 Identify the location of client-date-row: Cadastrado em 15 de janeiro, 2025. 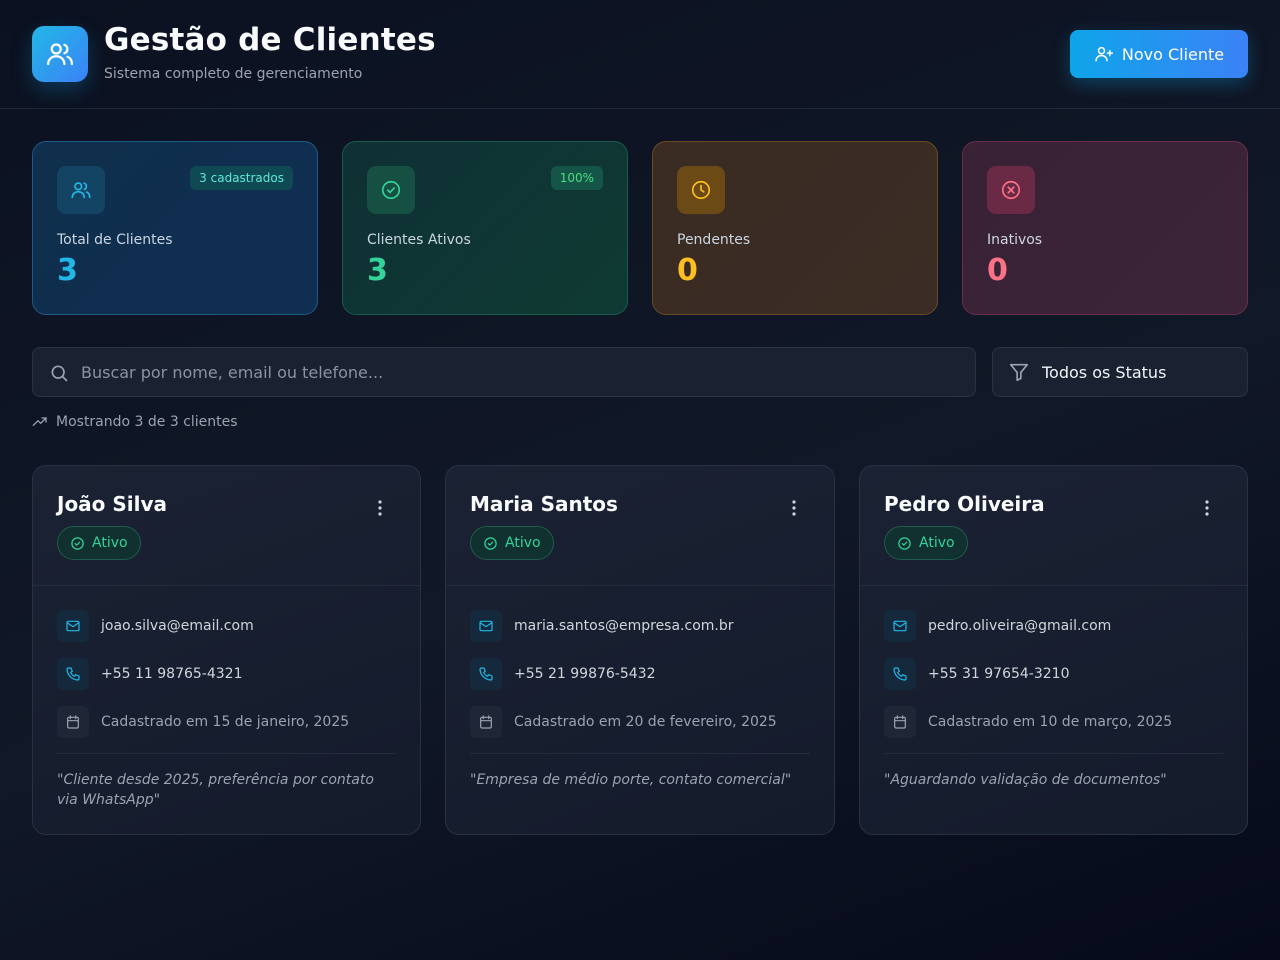
(203, 722).